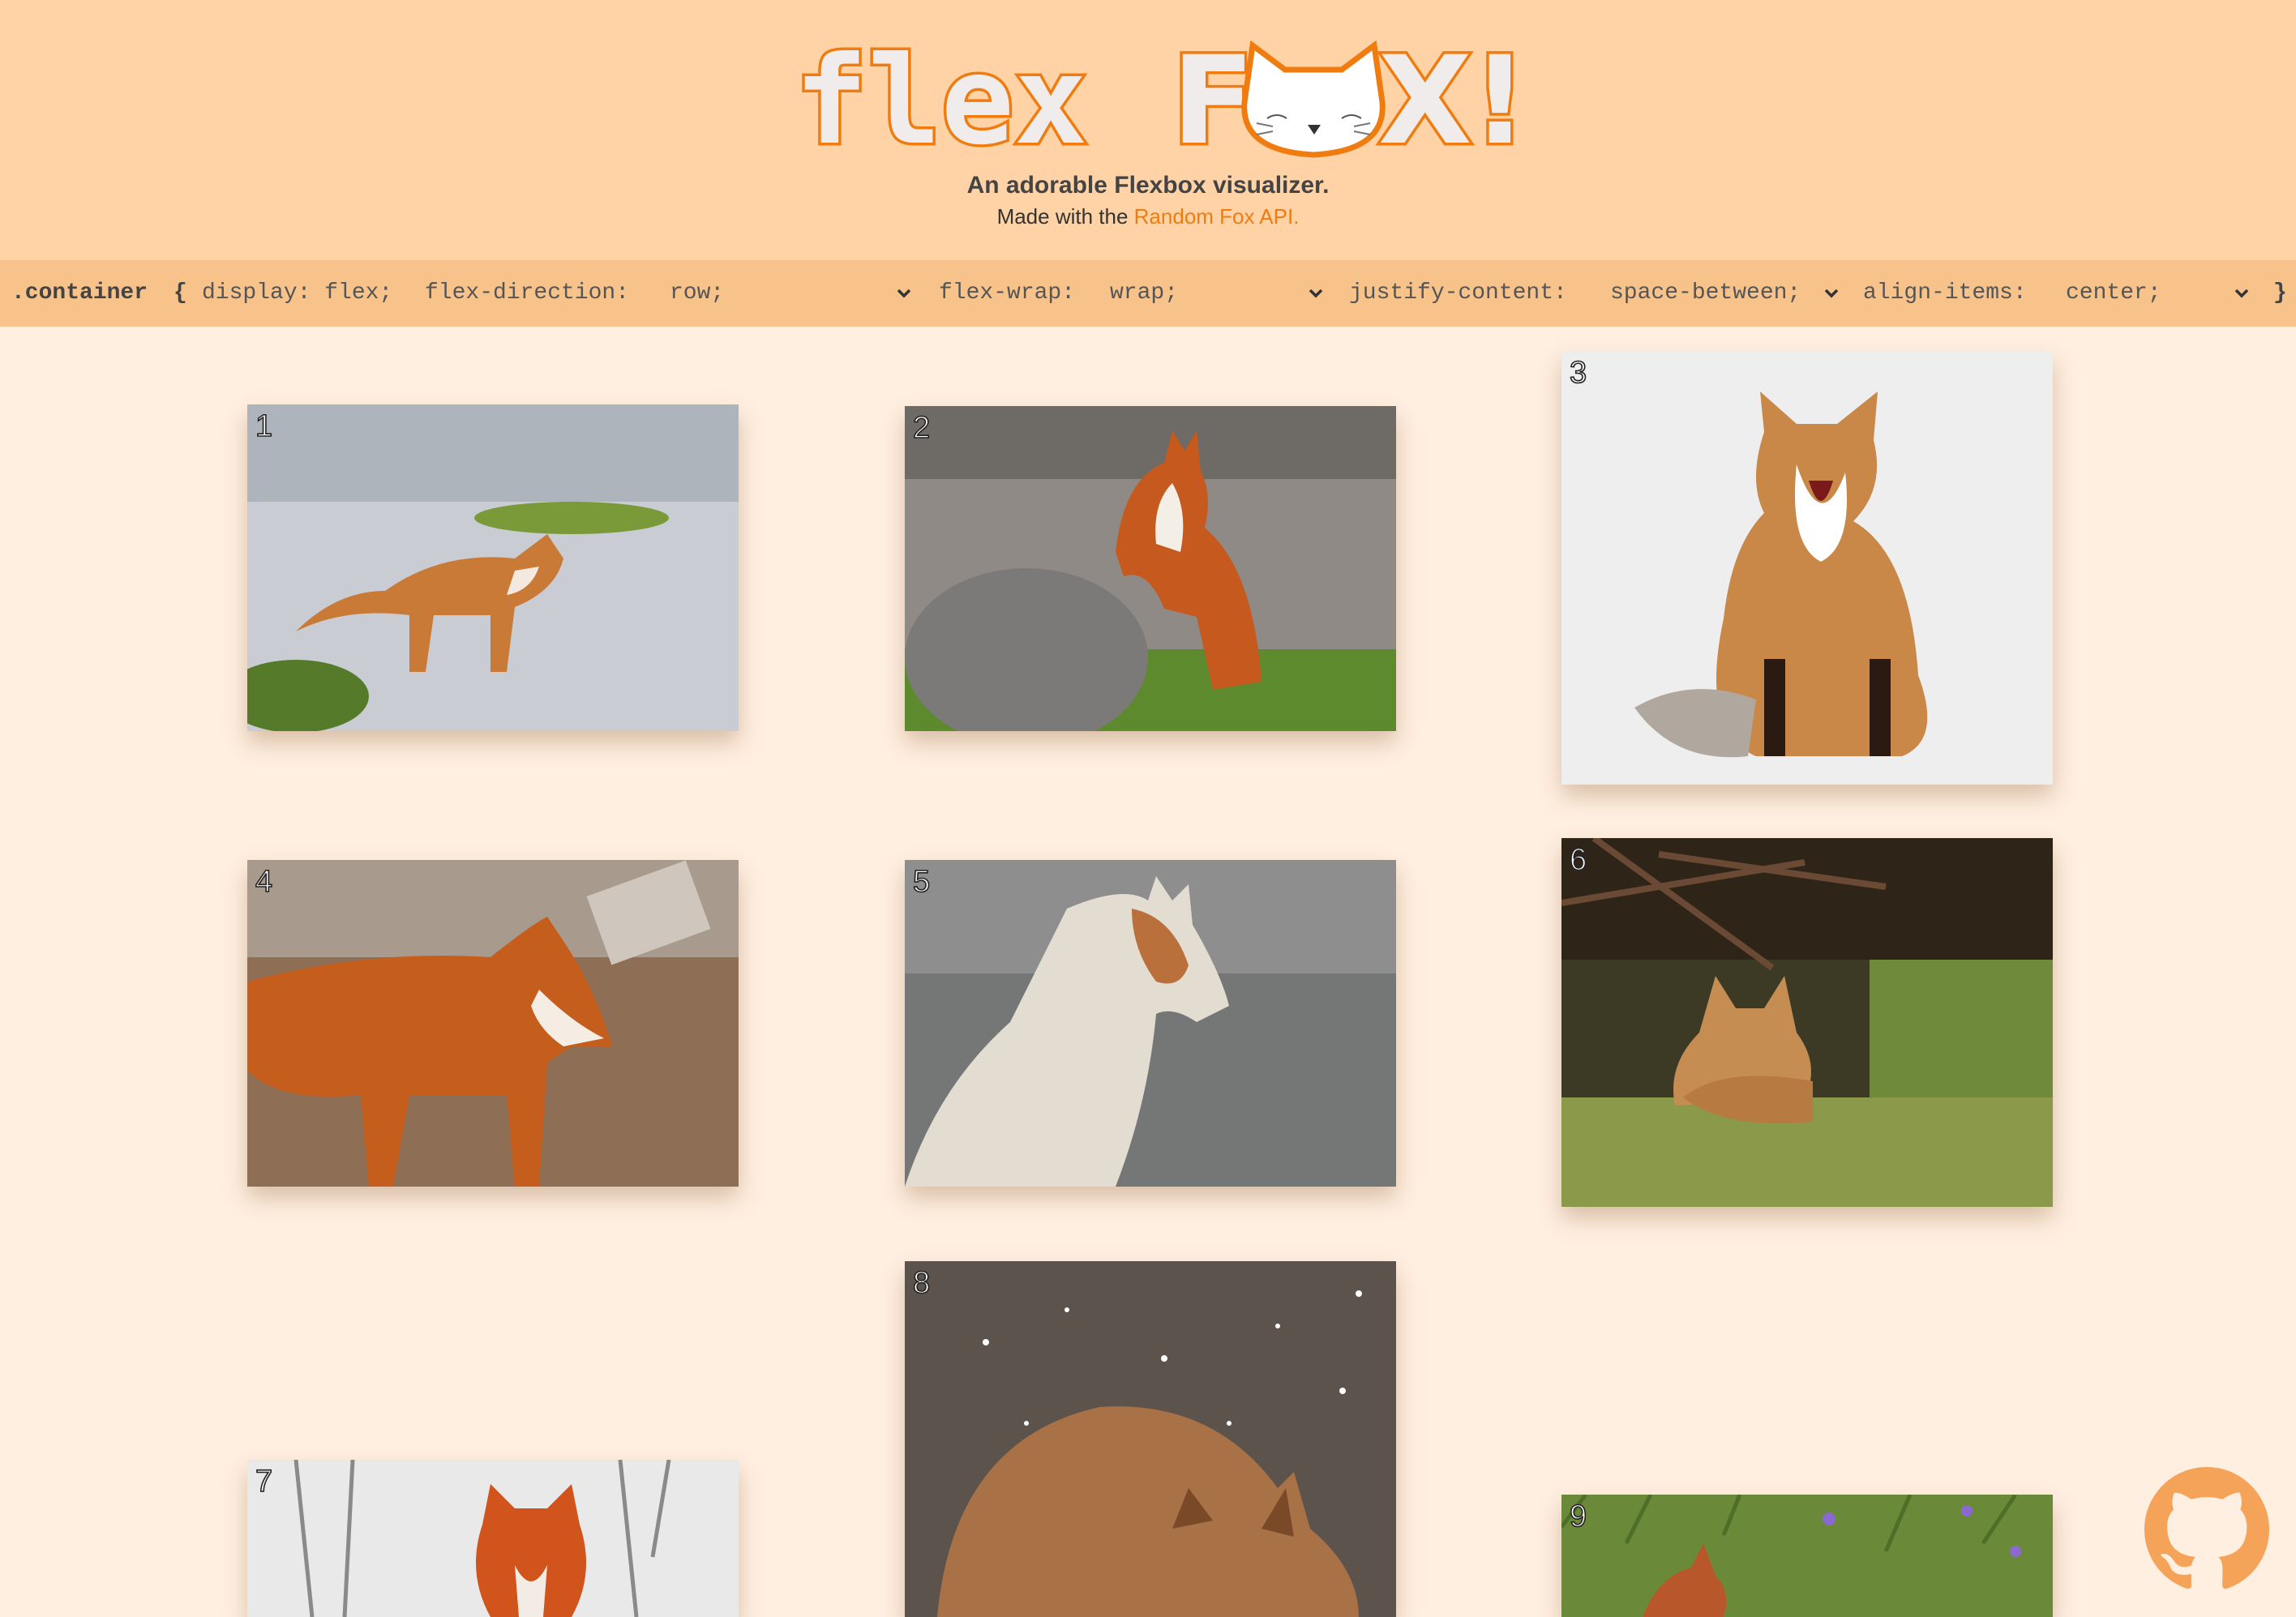  Describe the element at coordinates (264, 882) in the screenshot. I see `card-number: 4` at that location.